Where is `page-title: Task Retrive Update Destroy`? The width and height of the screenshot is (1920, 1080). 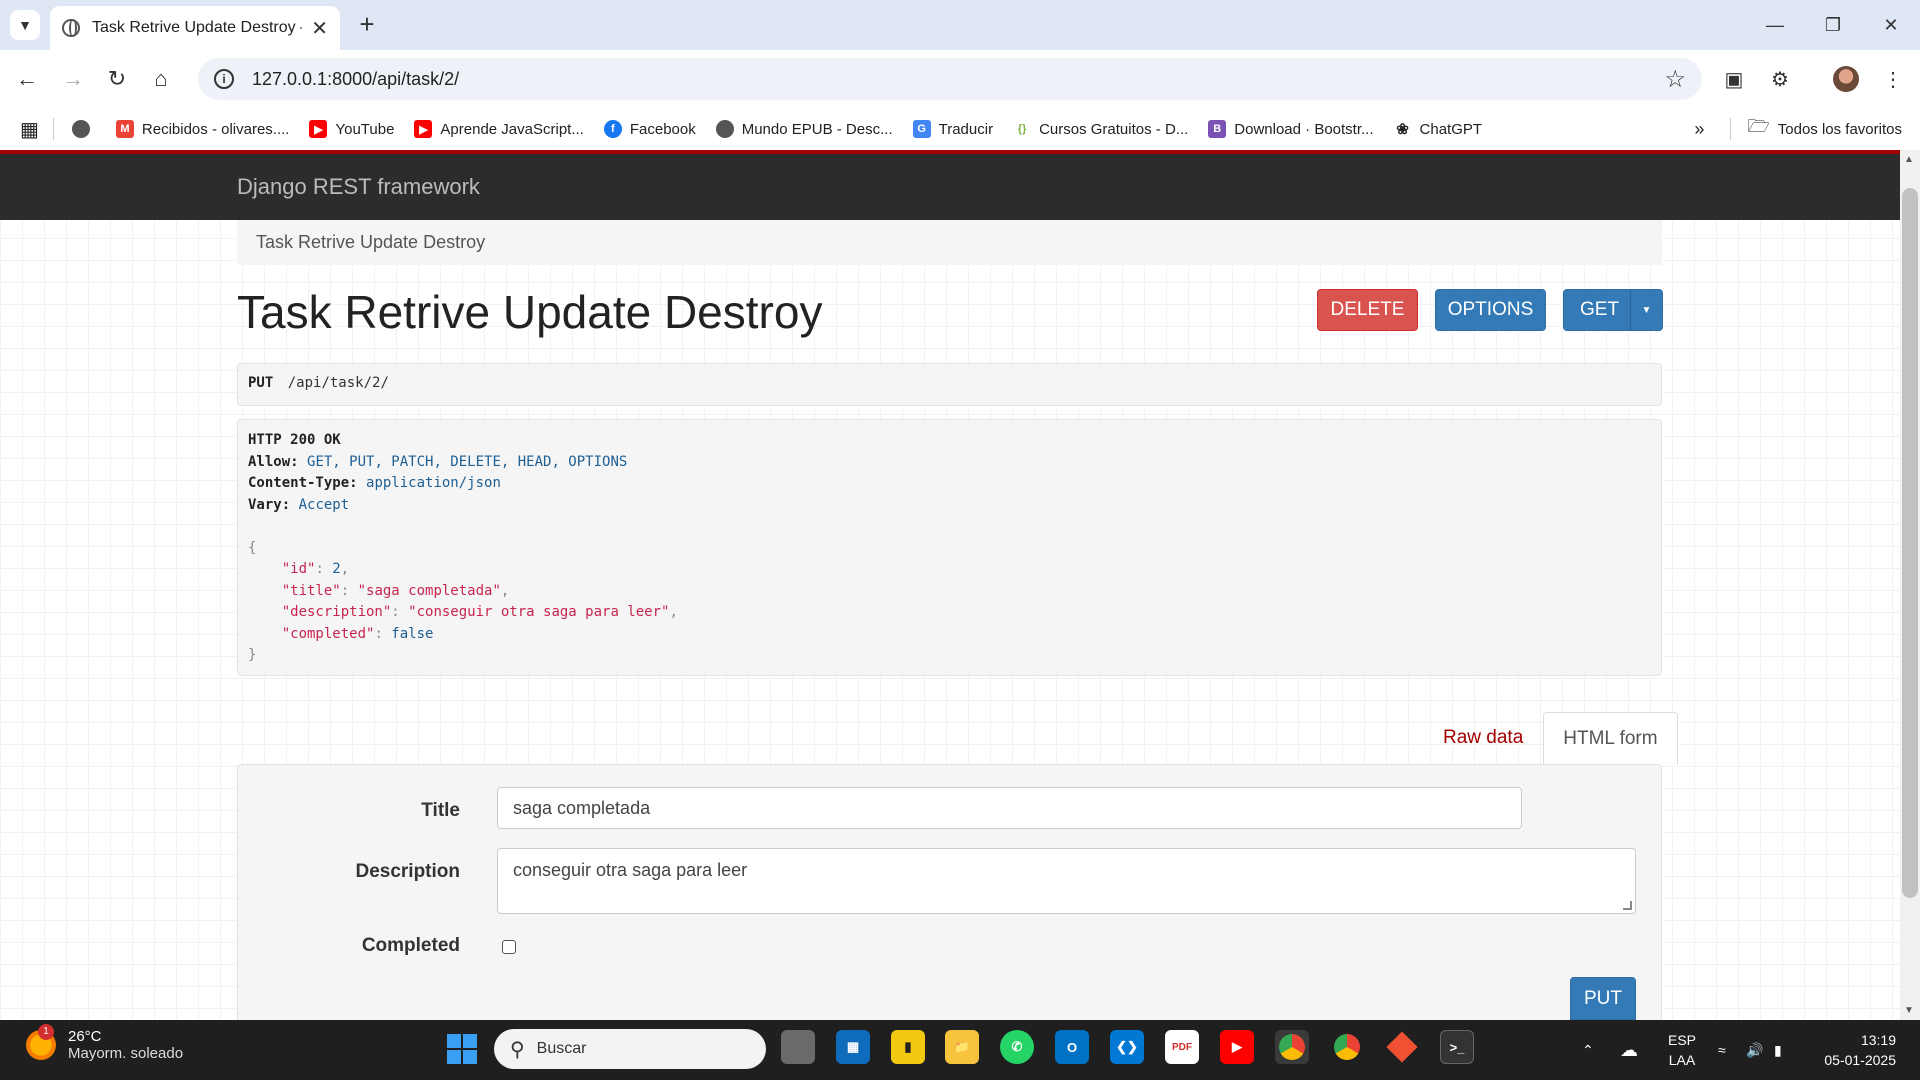 page-title: Task Retrive Update Destroy is located at coordinates (530, 312).